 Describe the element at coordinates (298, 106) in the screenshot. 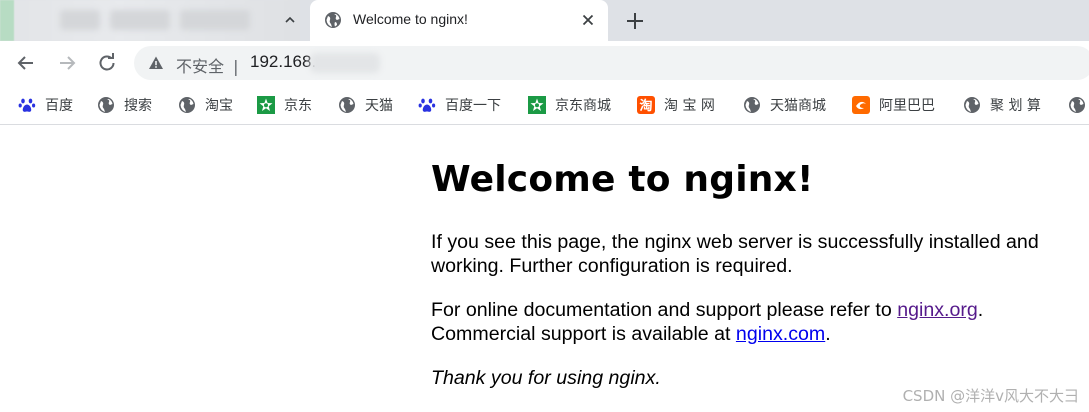

I see `bookmark-label: 京东` at that location.